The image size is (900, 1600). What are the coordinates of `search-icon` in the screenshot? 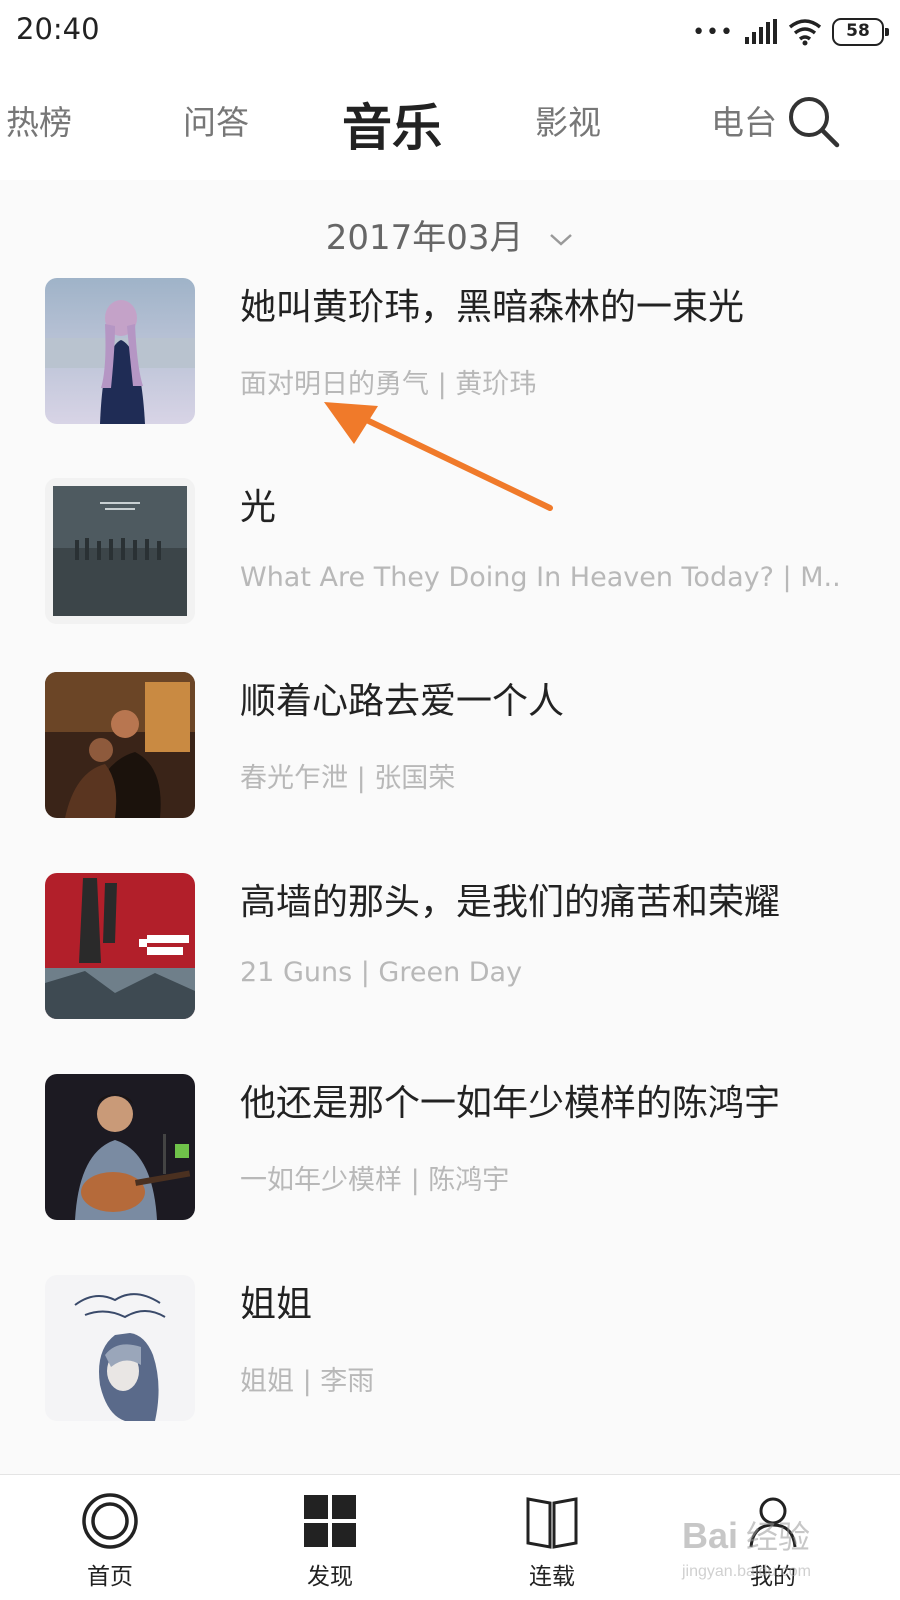 It's located at (814, 122).